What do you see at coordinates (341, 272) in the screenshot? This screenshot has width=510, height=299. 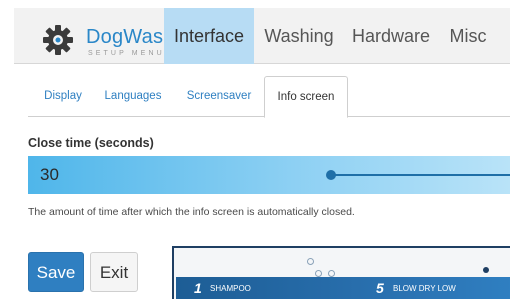 I see `info-screen-preview: 1 SHAMPOO 5 BLOW DRY LOW` at bounding box center [341, 272].